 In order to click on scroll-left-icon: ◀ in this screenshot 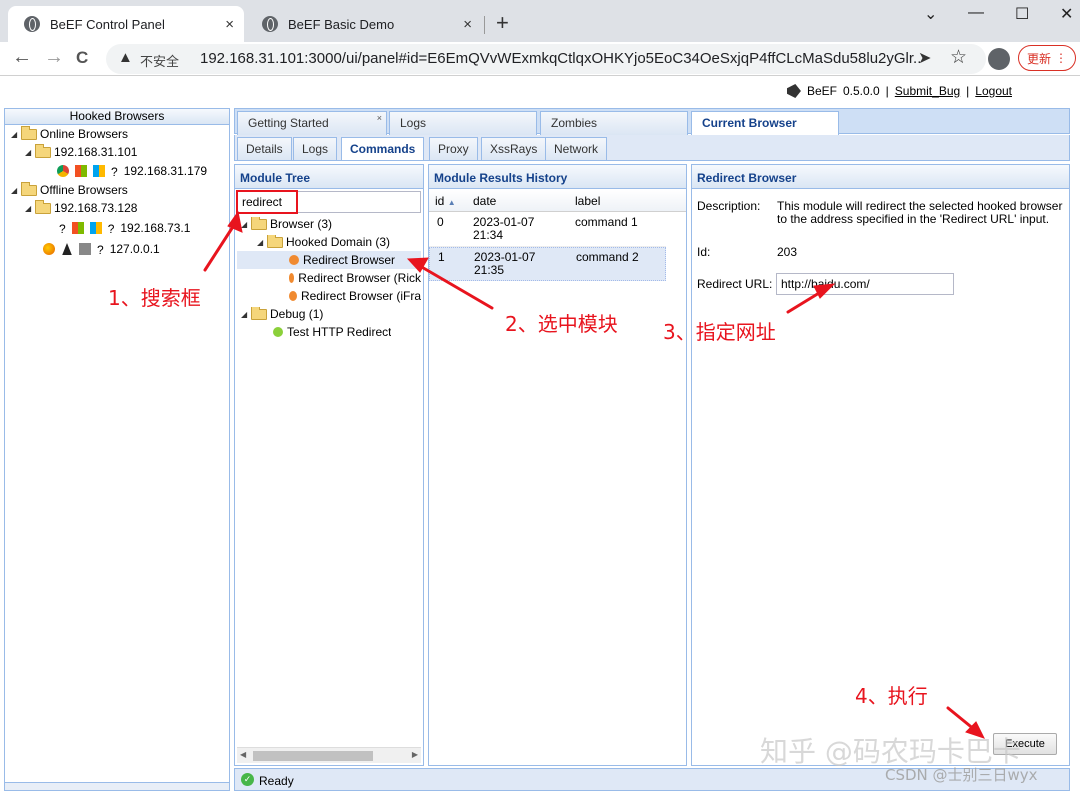, I will do `click(243, 754)`.